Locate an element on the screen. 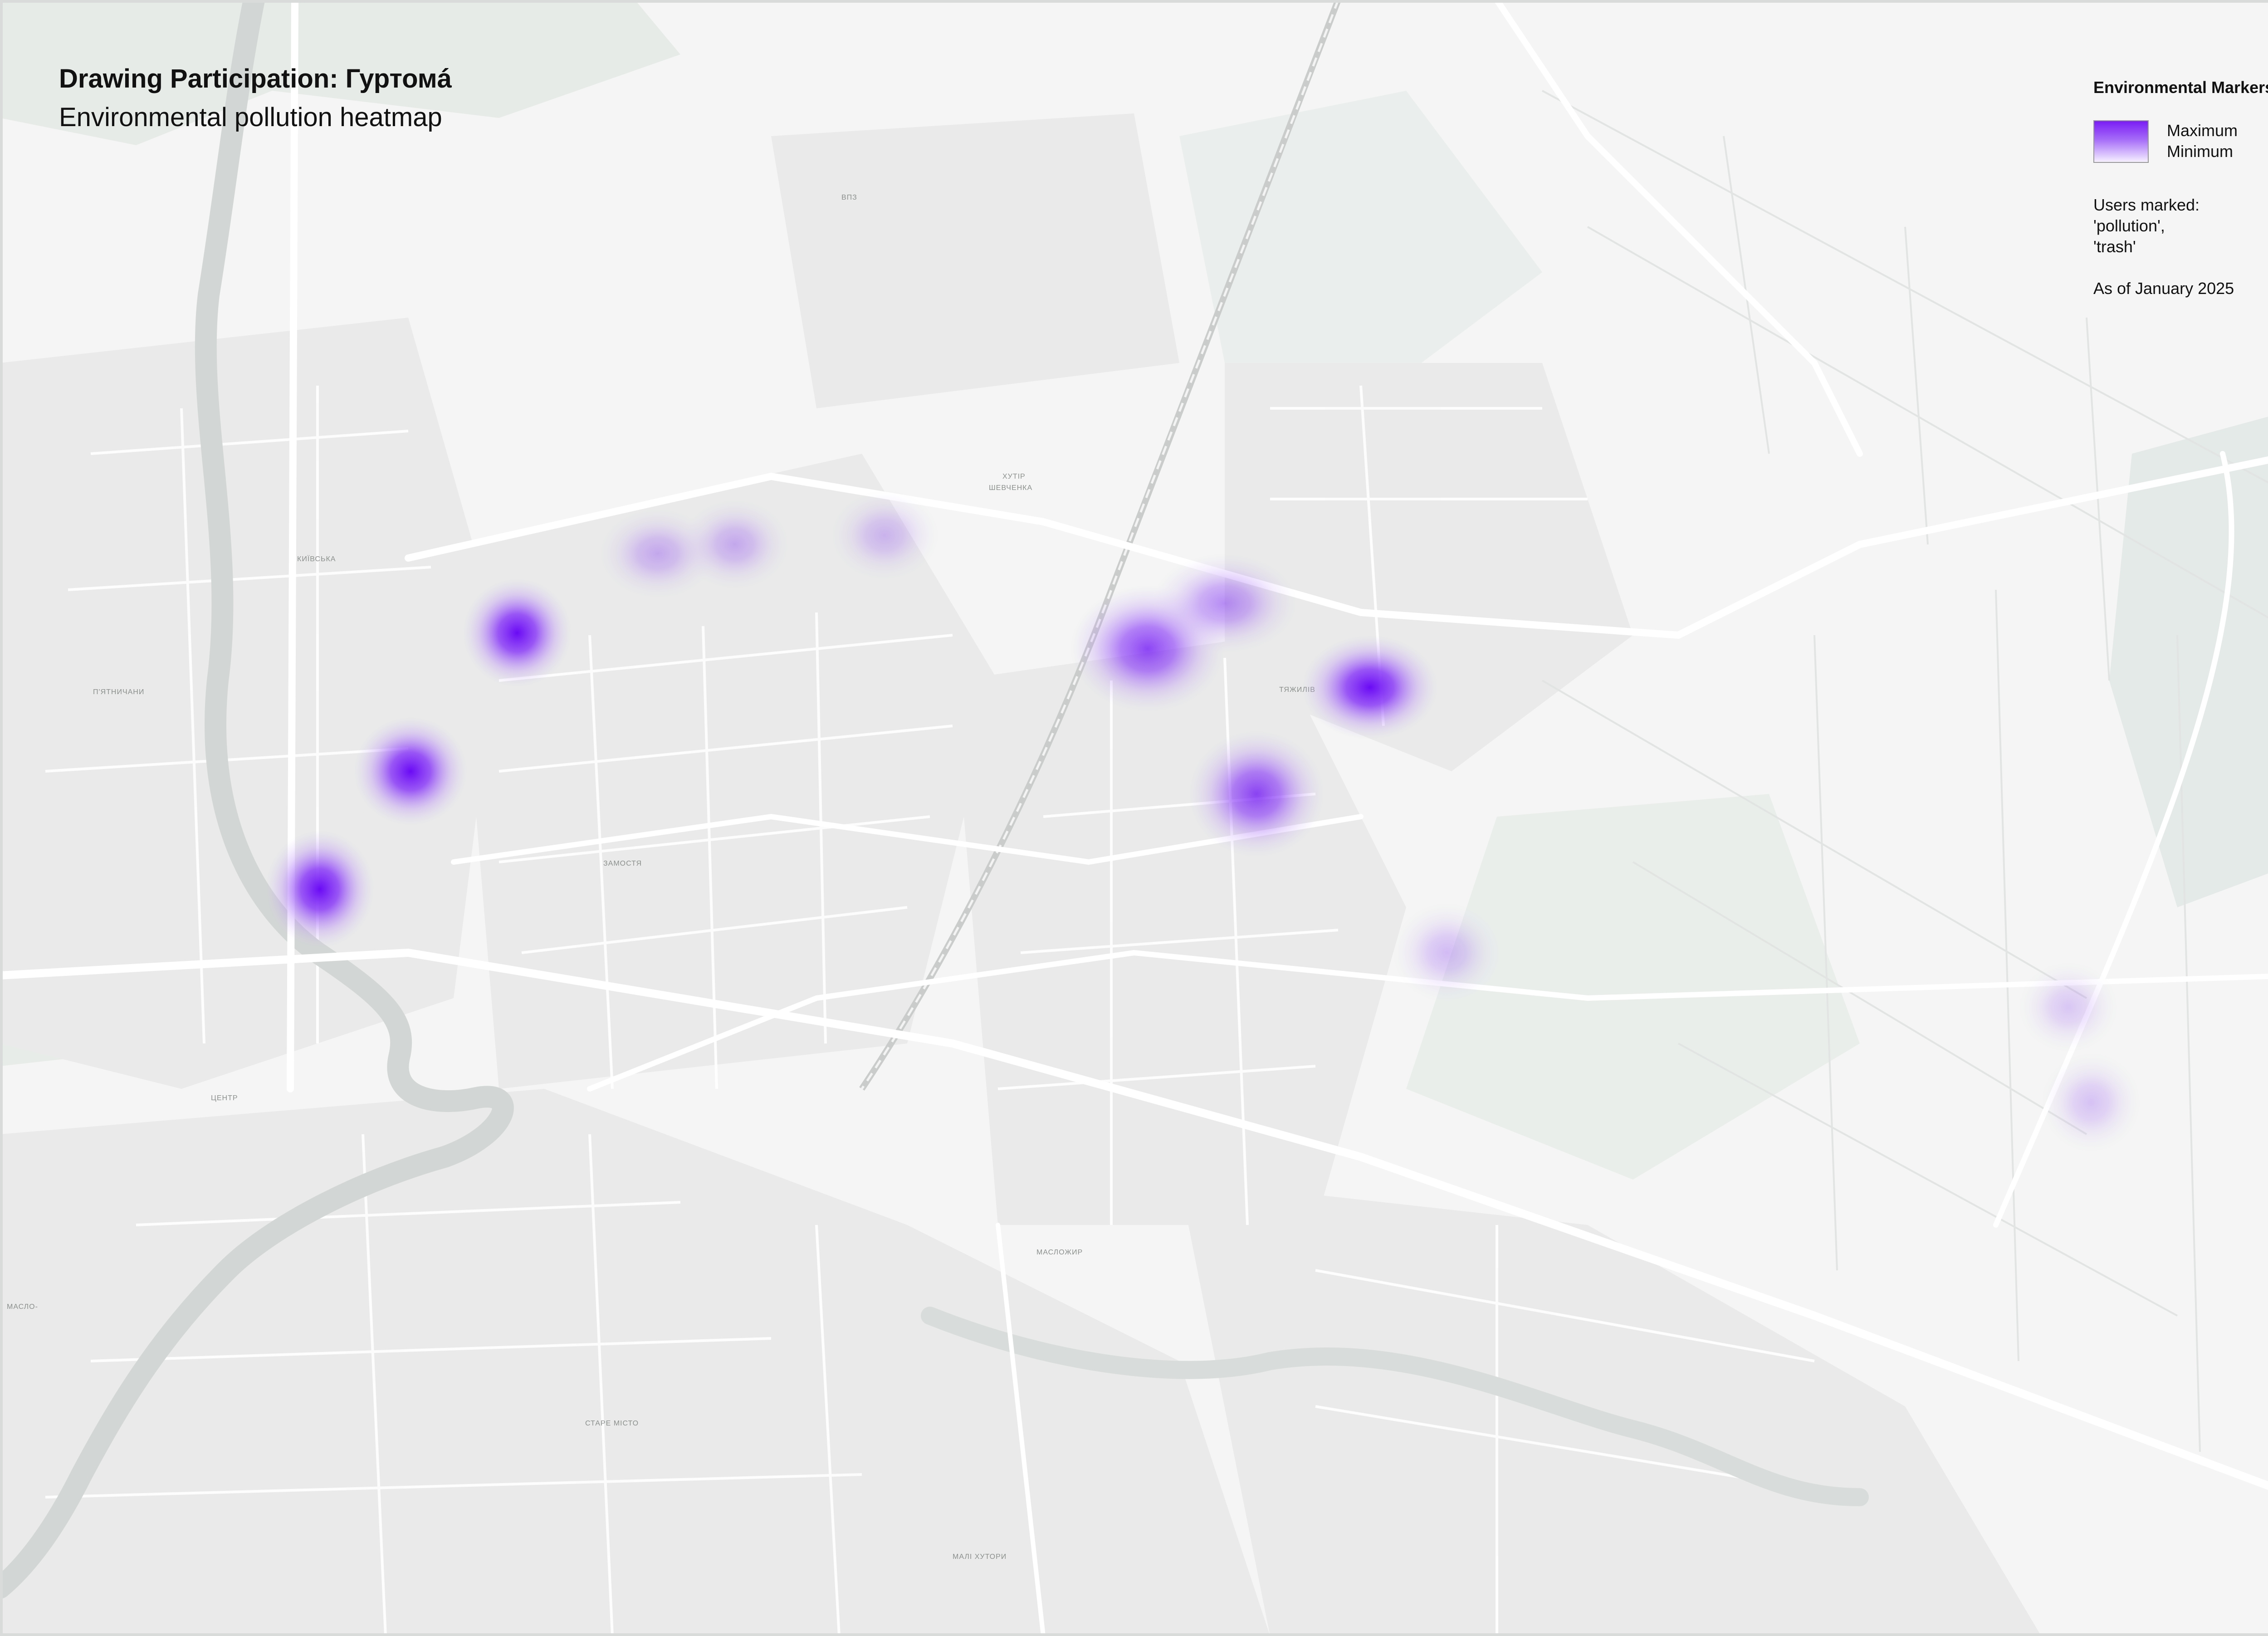 This screenshot has height=1636, width=2268. legend-note: Users marked: 'pollution', 'trash' is located at coordinates (2180, 226).